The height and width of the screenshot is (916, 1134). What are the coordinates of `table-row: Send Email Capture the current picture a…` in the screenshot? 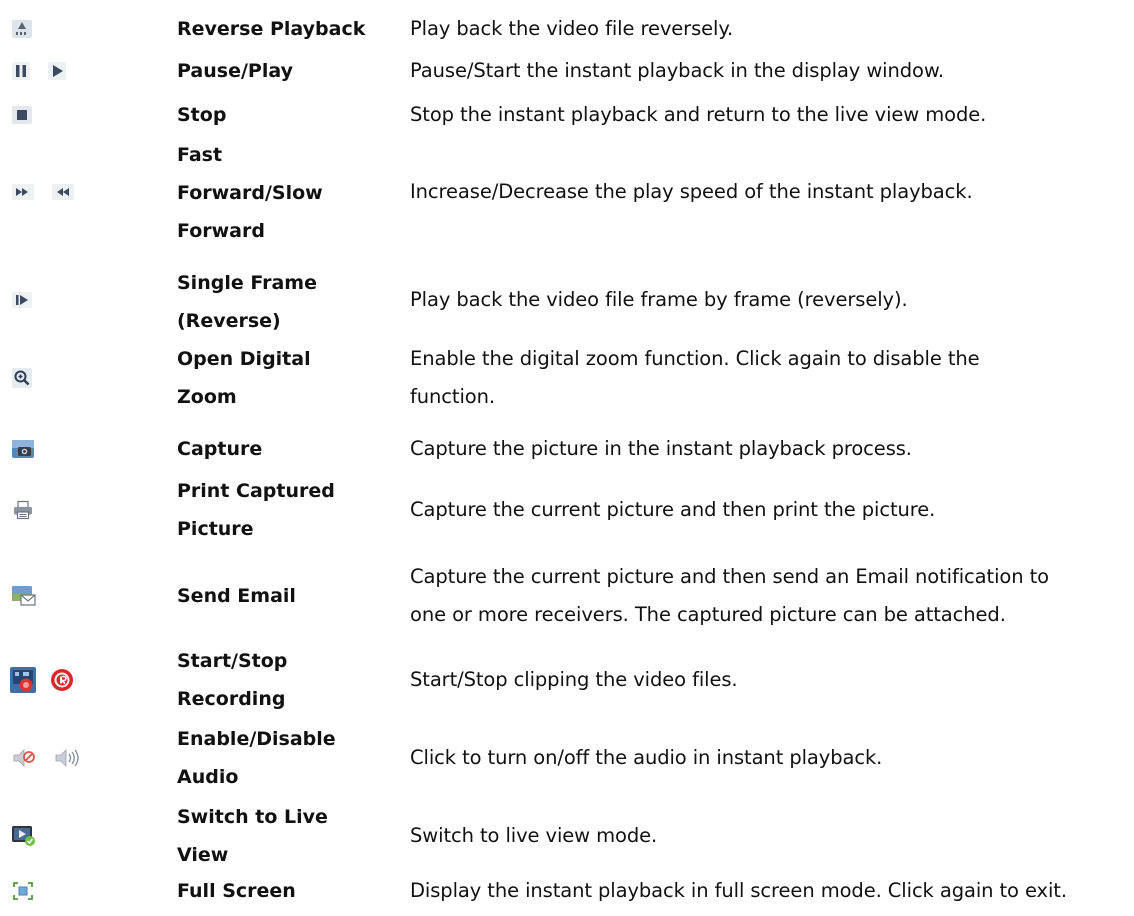 It's located at (567, 596).